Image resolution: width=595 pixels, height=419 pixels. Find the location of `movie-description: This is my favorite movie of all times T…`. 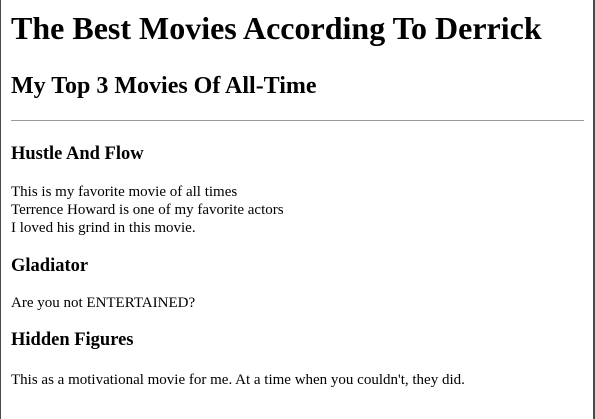

movie-description: This is my favorite movie of all times T… is located at coordinates (297, 210).